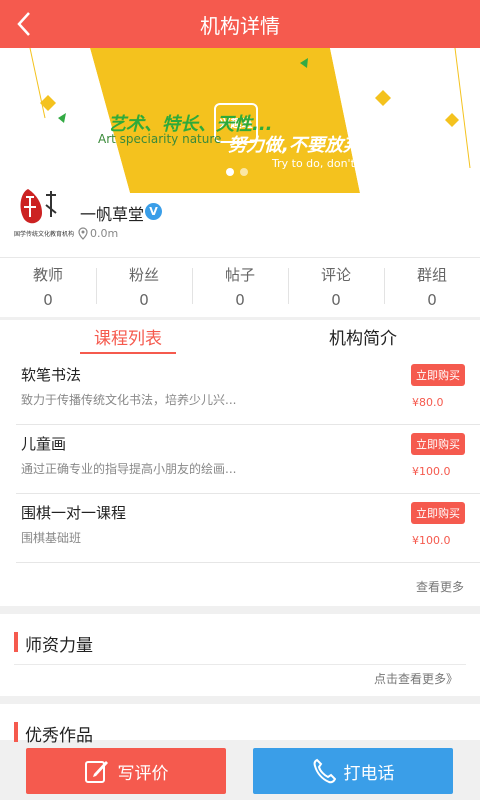 This screenshot has width=480, height=800. I want to click on write-review-label: 写评价, so click(143, 773).